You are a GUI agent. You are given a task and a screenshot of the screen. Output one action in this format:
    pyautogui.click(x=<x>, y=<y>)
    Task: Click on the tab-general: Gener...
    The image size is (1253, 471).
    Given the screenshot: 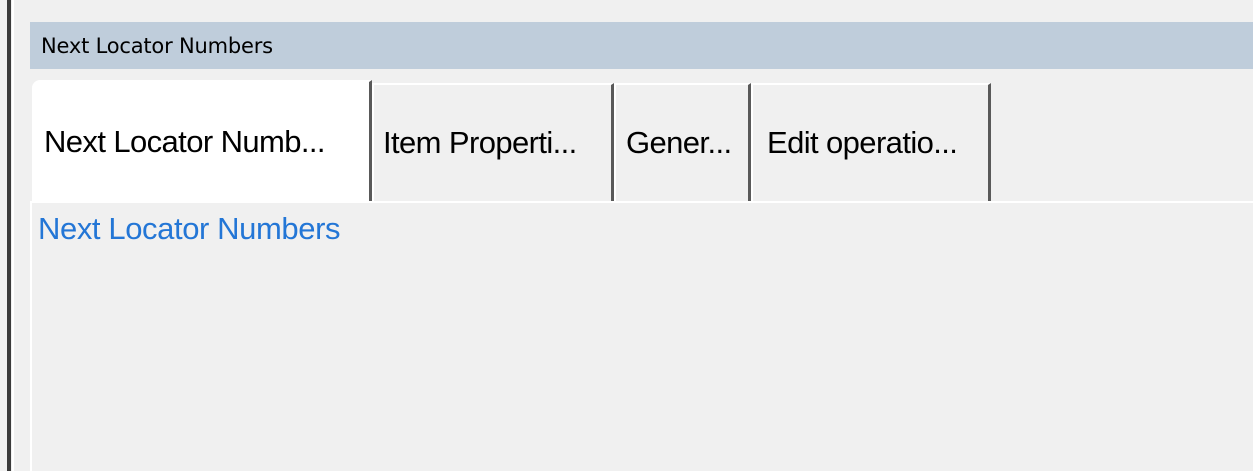 What is the action you would take?
    pyautogui.click(x=682, y=142)
    